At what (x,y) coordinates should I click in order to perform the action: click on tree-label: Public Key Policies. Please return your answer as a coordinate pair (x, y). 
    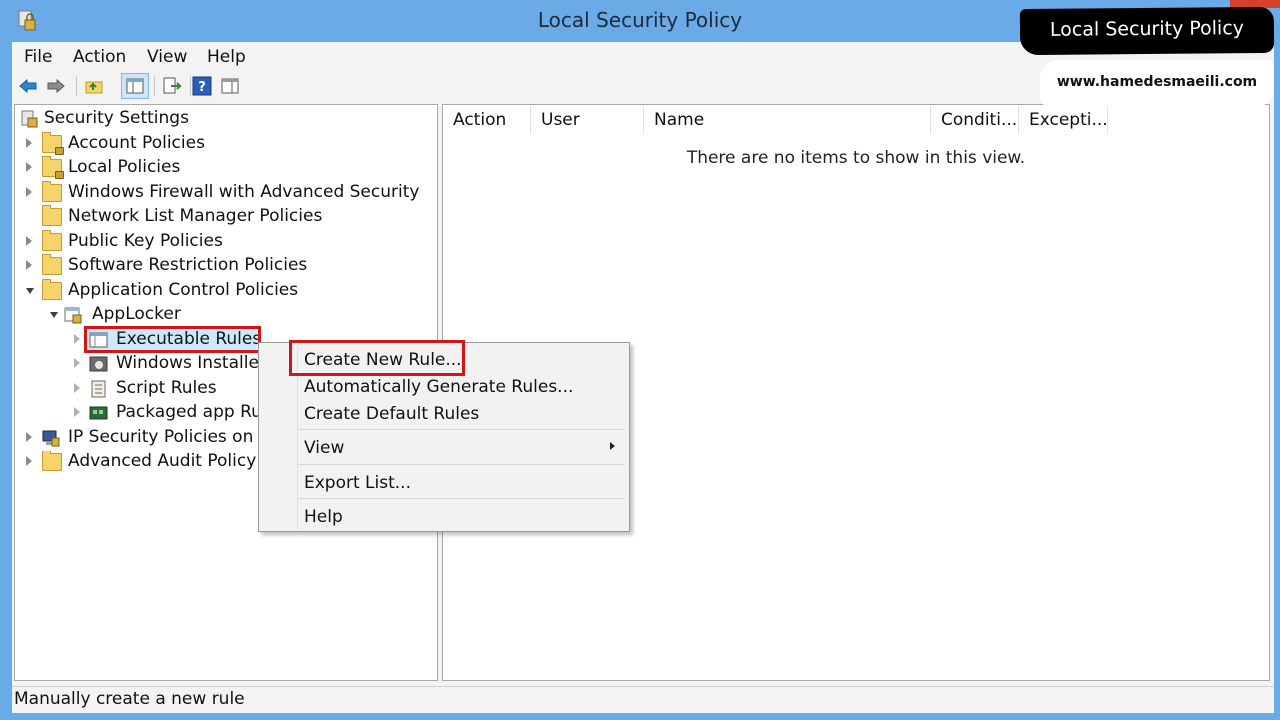
    Looking at the image, I should click on (145, 241).